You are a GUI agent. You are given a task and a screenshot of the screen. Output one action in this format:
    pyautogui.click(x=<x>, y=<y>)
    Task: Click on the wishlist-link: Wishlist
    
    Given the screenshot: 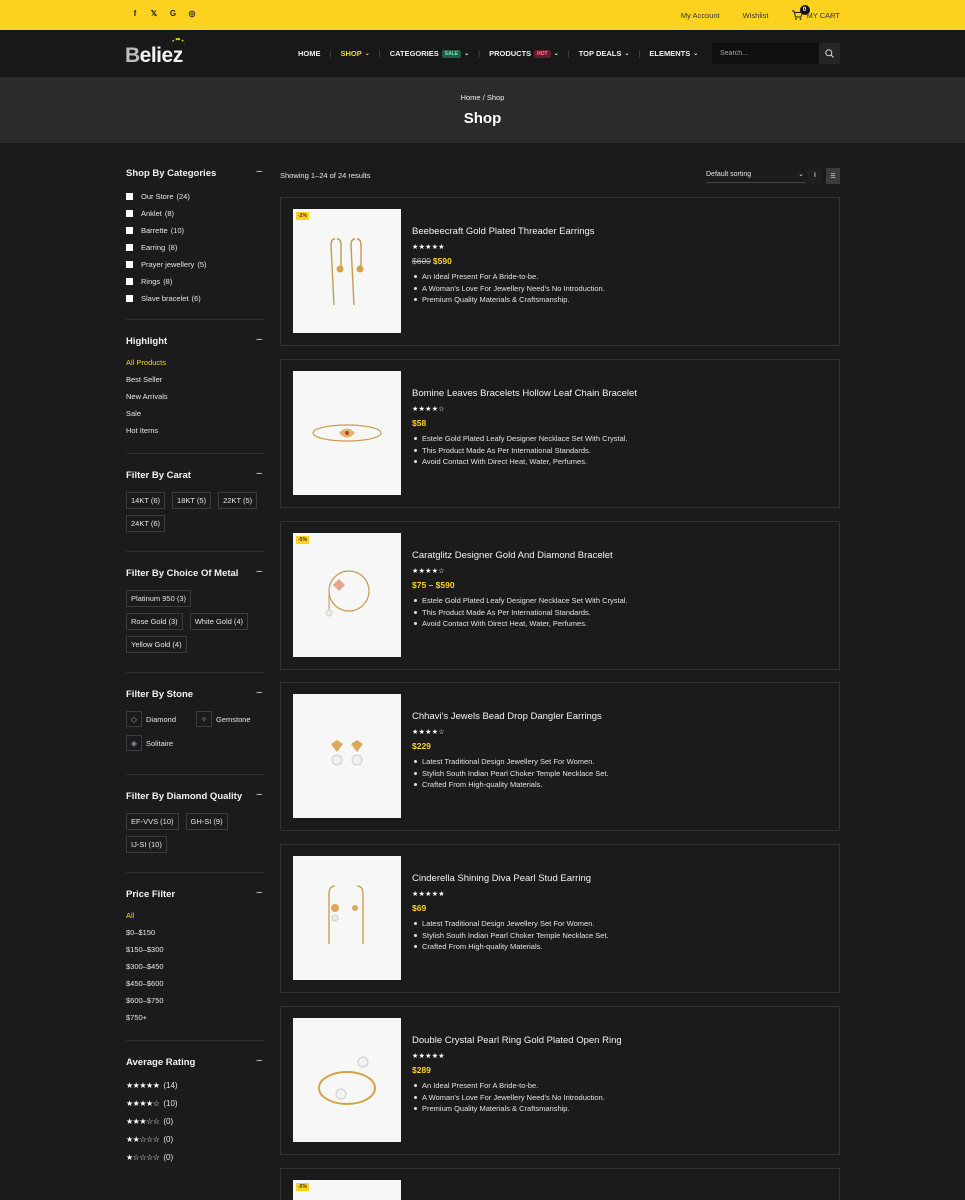 What is the action you would take?
    pyautogui.click(x=756, y=15)
    